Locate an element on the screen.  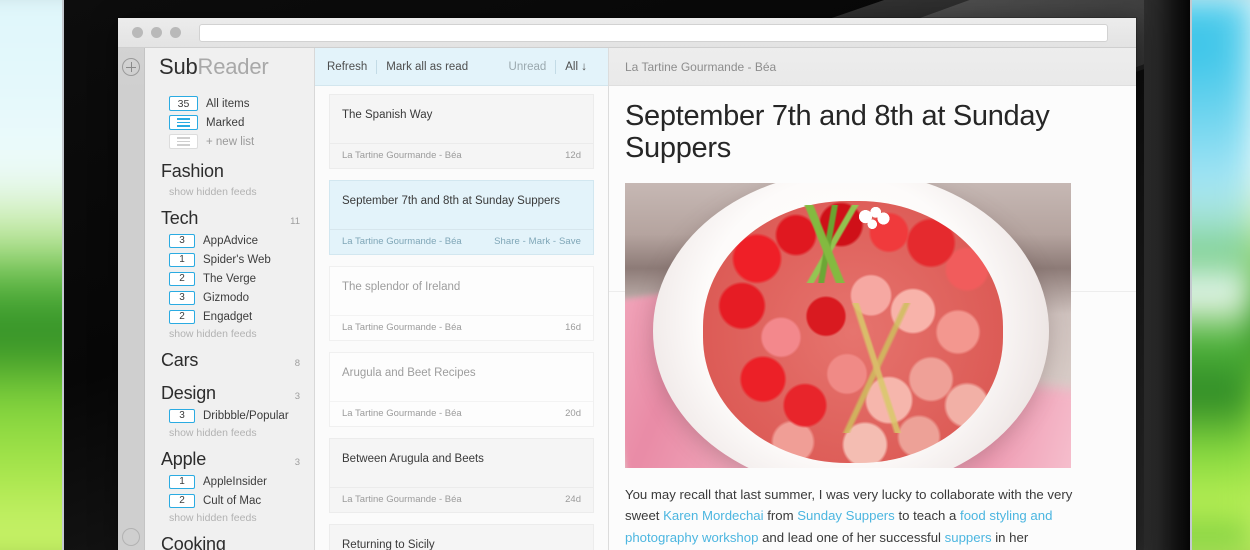
filter-unread-button: Unread is located at coordinates (532, 67).